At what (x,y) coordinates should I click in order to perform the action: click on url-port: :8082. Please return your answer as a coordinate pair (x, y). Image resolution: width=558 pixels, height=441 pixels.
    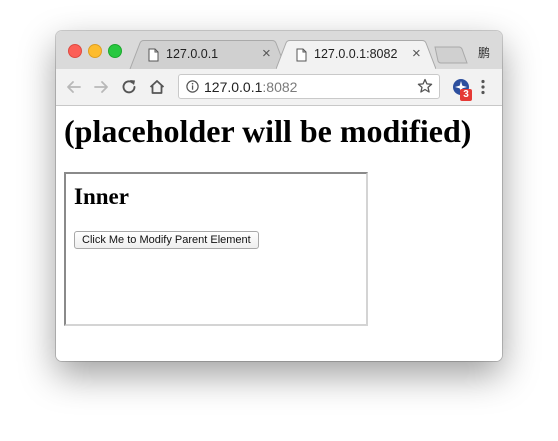
    Looking at the image, I should click on (280, 87).